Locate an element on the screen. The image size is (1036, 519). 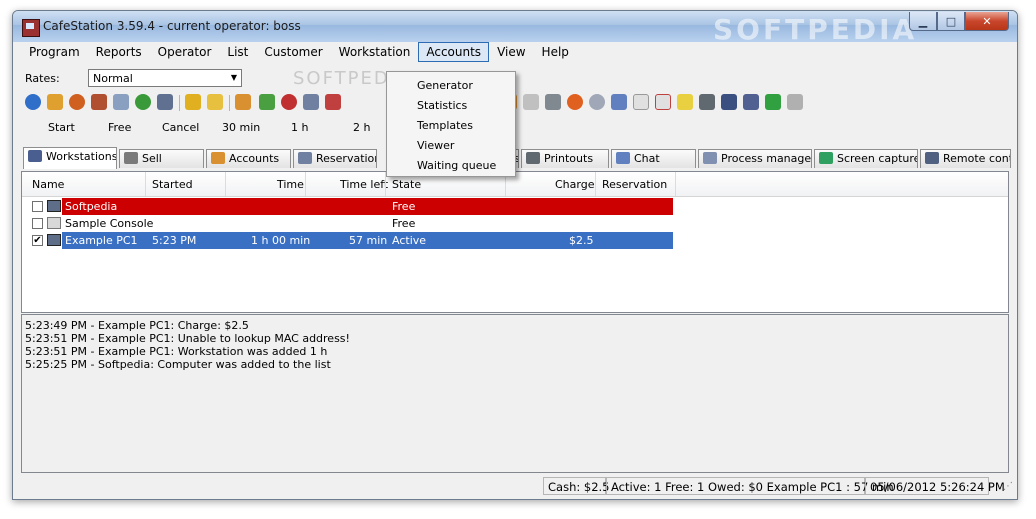
unlock-icon is located at coordinates (215, 102).